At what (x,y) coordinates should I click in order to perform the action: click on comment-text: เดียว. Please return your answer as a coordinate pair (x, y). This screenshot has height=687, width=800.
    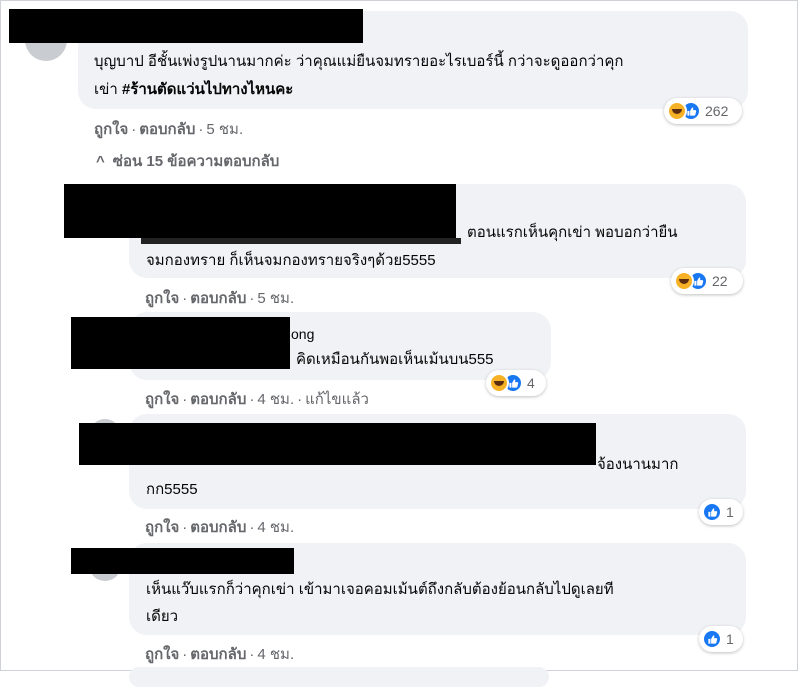
    Looking at the image, I should click on (162, 616).